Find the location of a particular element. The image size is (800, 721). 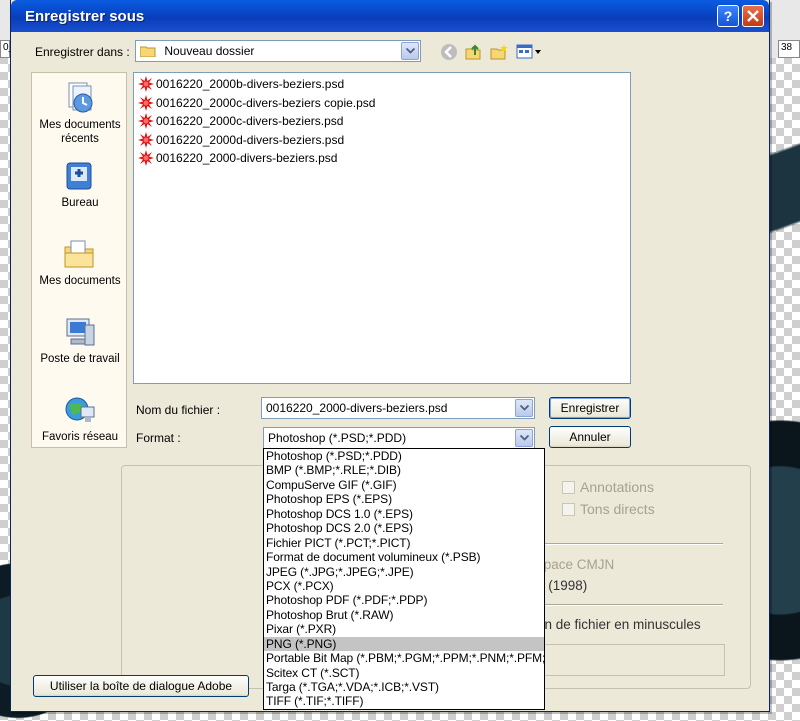

format-option: BMP (*.BMP;*.RLE;*.DIB) is located at coordinates (404, 470).